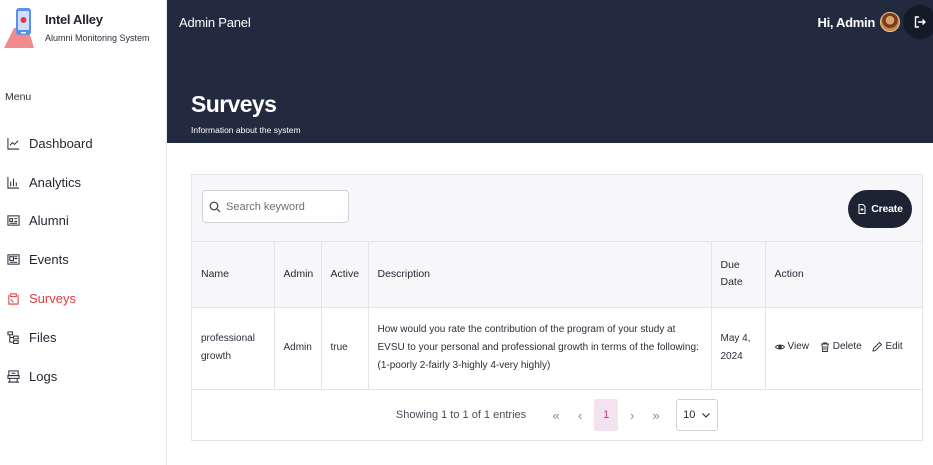 The width and height of the screenshot is (933, 465). I want to click on sidebar-item-analytics: Analytics, so click(83, 182).